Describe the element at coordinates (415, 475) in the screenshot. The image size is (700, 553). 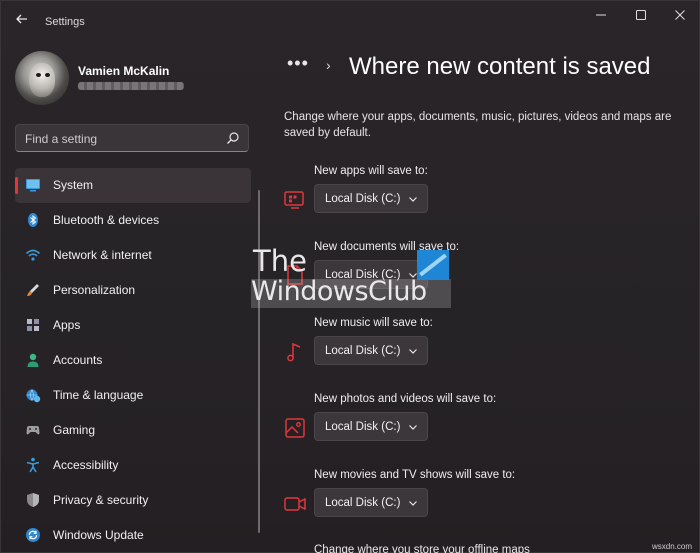
I see `setting-label-movies: New movies and TV shows will save to:` at that location.